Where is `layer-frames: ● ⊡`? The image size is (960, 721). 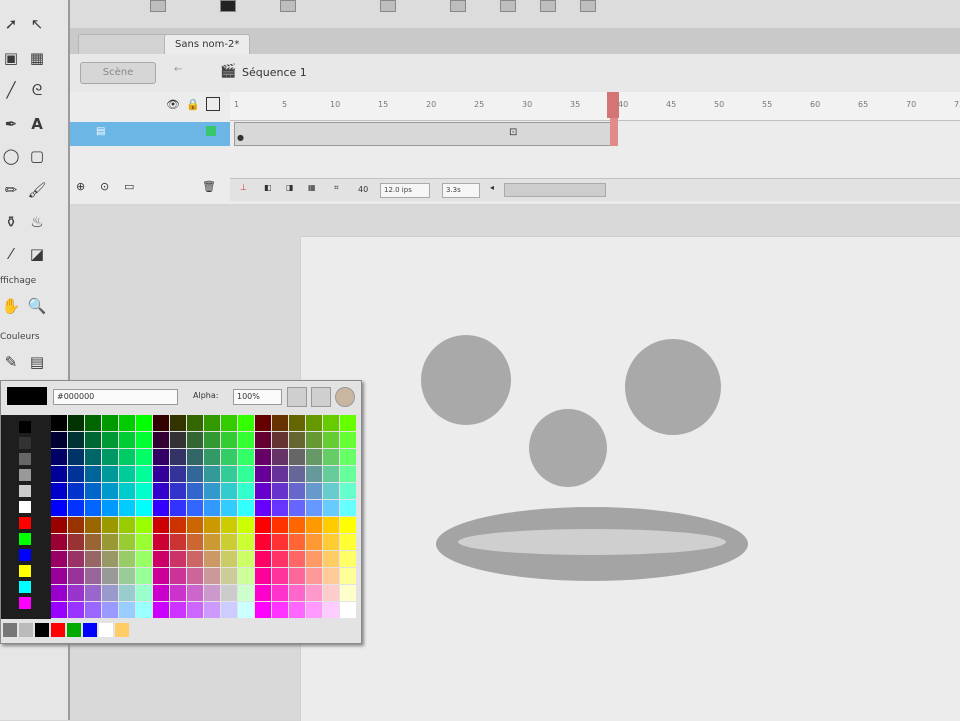 layer-frames: ● ⊡ is located at coordinates (425, 134).